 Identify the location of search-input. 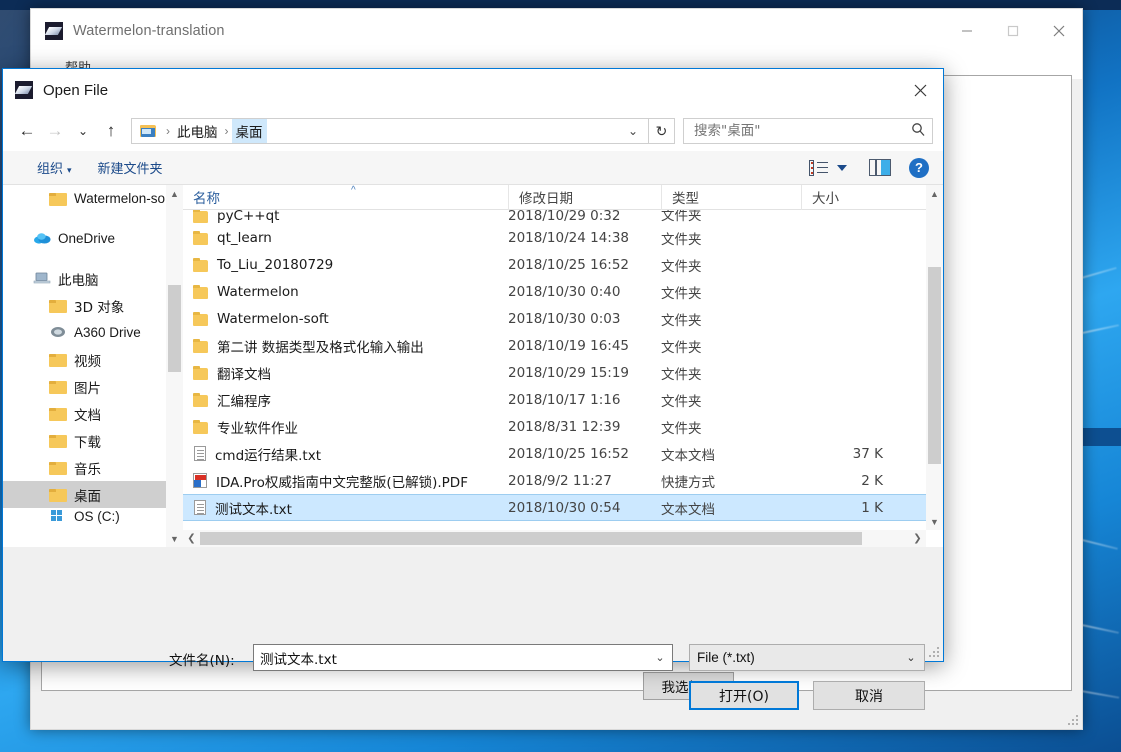
(794, 131).